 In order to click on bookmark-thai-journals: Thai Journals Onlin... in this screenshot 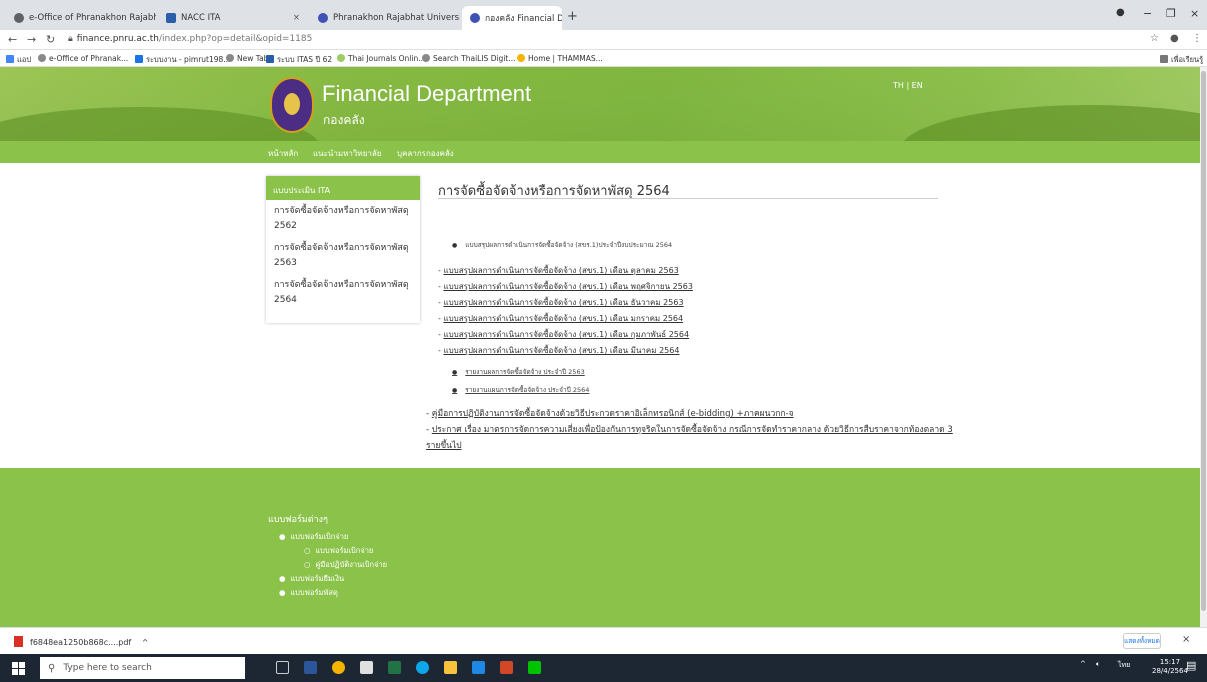, I will do `click(381, 58)`.